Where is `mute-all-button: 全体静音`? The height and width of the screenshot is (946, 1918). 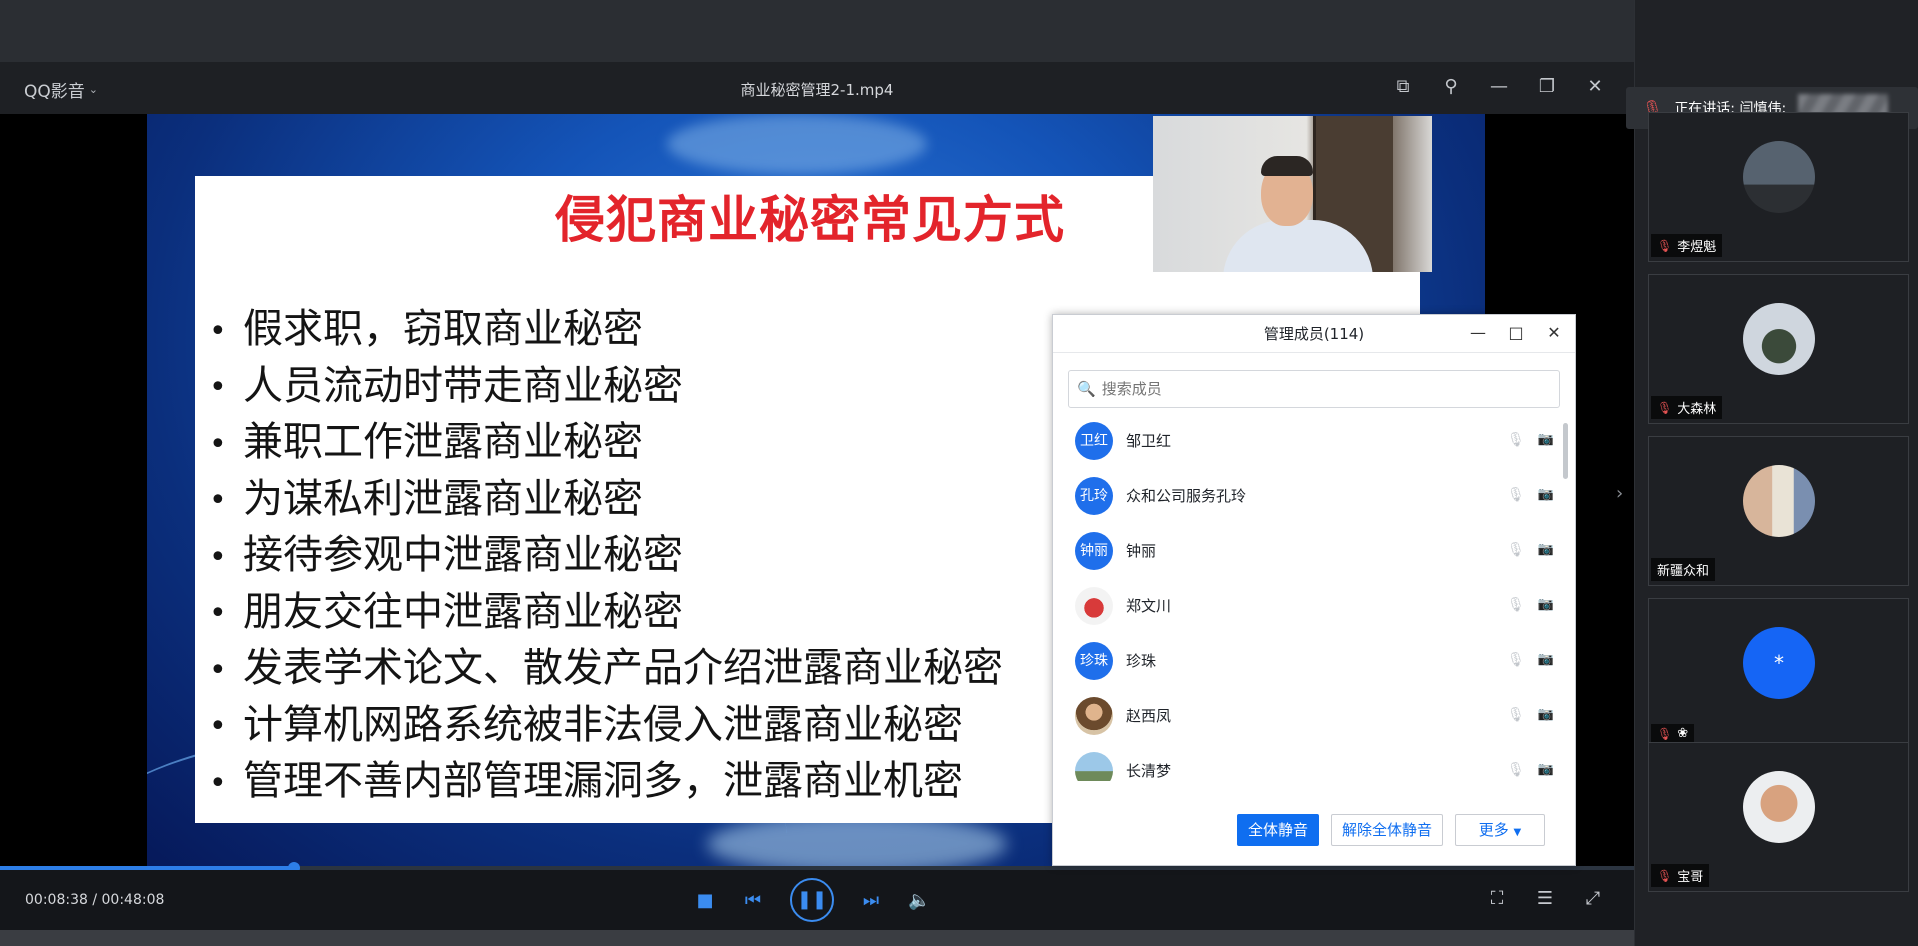 mute-all-button: 全体静音 is located at coordinates (1277, 830).